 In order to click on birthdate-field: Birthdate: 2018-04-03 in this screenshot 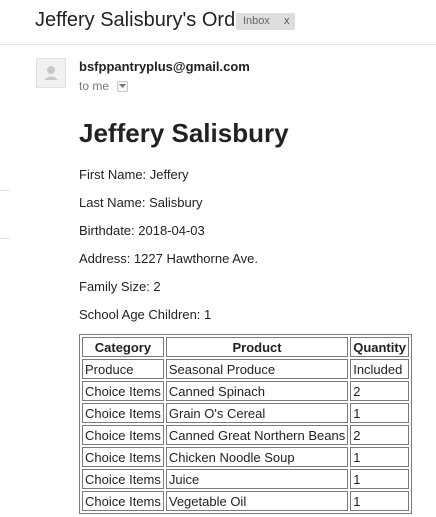, I will do `click(142, 230)`.